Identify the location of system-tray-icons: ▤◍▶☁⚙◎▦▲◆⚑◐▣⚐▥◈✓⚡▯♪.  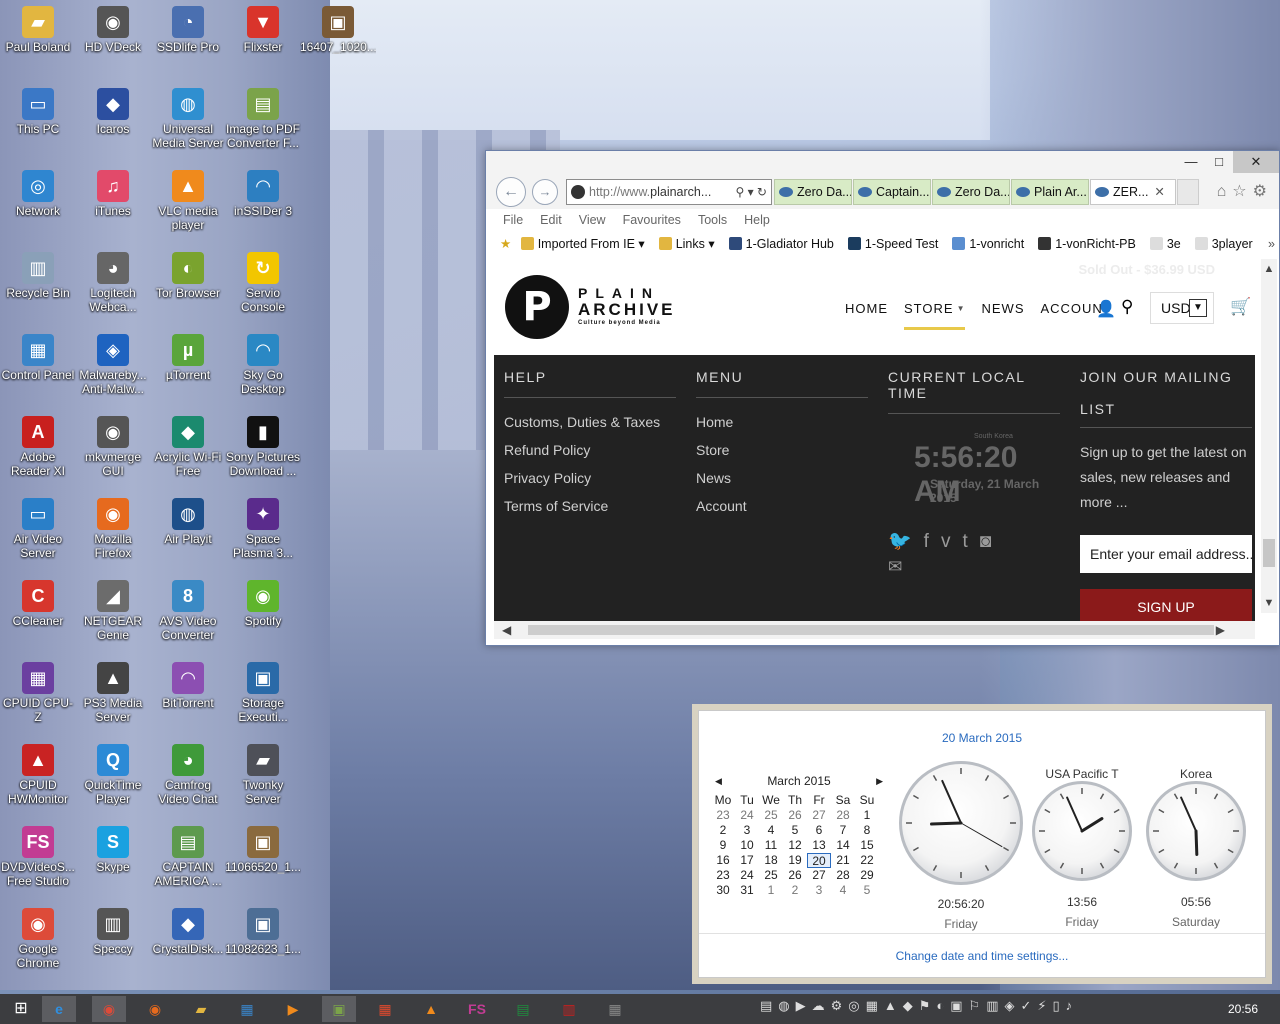
(919, 1006).